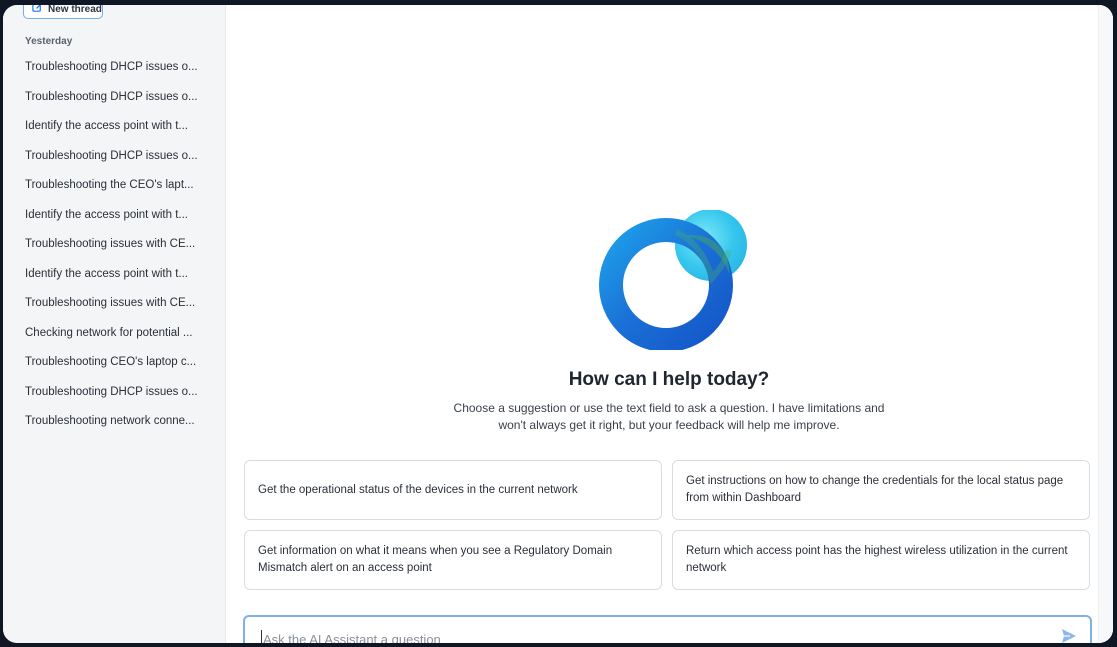 Image resolution: width=1117 pixels, height=647 pixels. Describe the element at coordinates (75, 10) in the screenshot. I see `new-thread-label: New thread` at that location.